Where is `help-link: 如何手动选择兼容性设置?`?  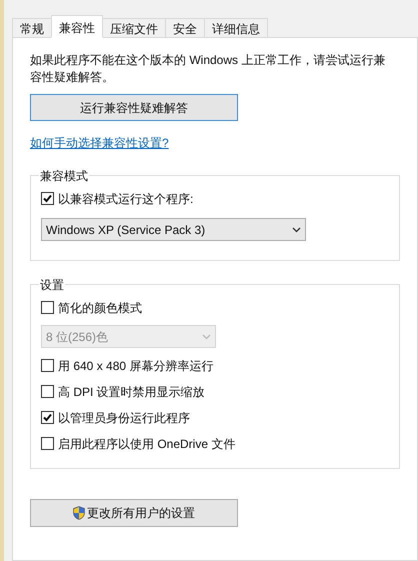
help-link: 如何手动选择兼容性设置? is located at coordinates (99, 143).